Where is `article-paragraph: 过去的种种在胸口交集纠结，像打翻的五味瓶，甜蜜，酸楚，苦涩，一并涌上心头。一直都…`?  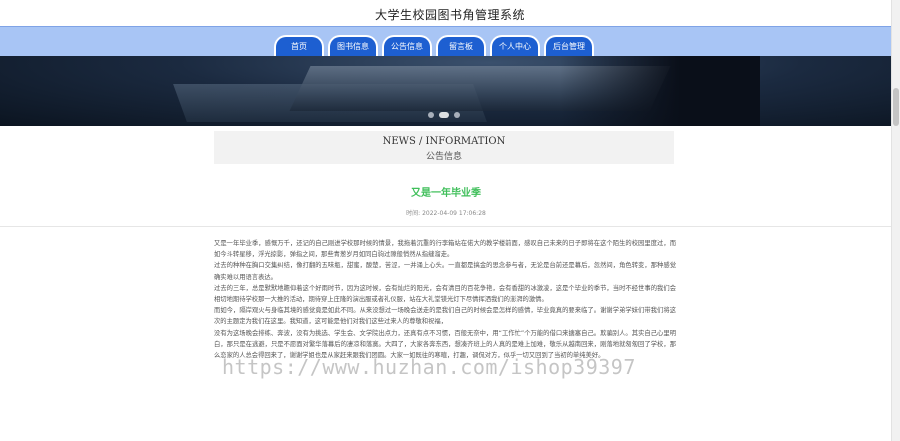 article-paragraph: 过去的种种在胸口交集纠结，像打翻的五味瓶，甜蜜，酸楚，苦涩，一并涌上心头。一直都… is located at coordinates (445, 271).